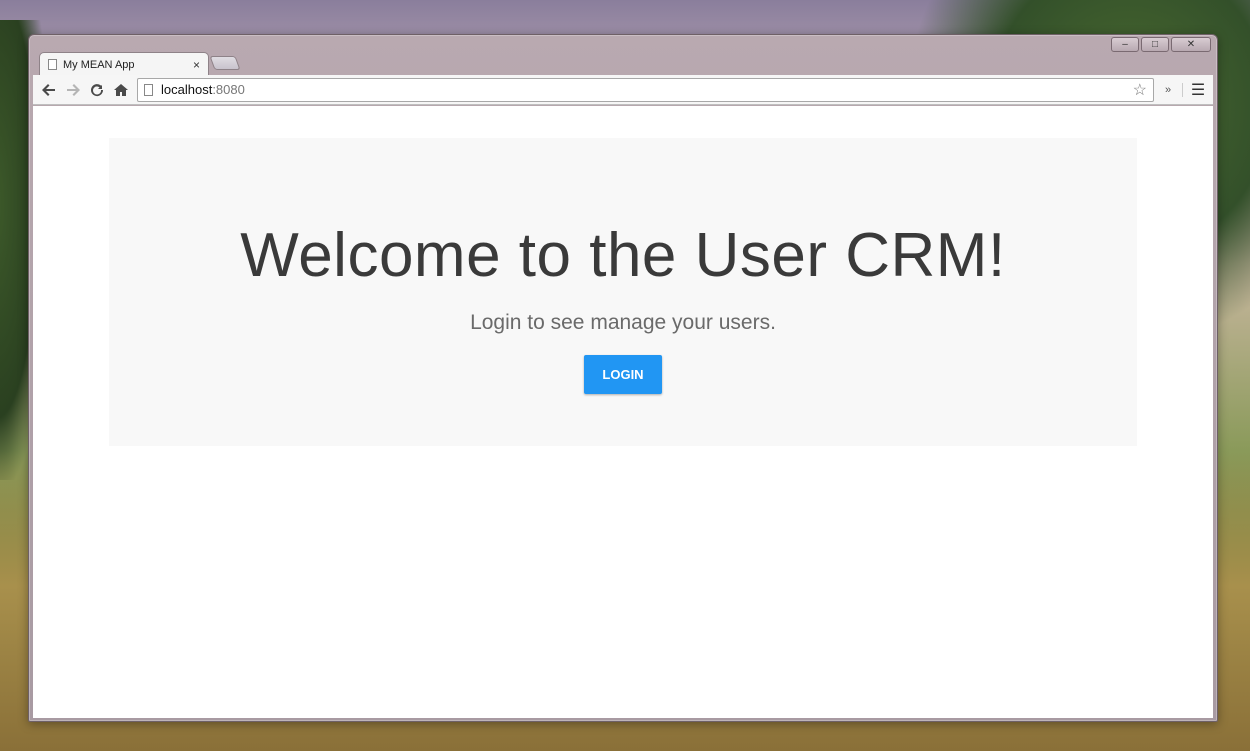 This screenshot has width=1250, height=751. I want to click on address-bar: localhost:8080 ☆, so click(645, 89).